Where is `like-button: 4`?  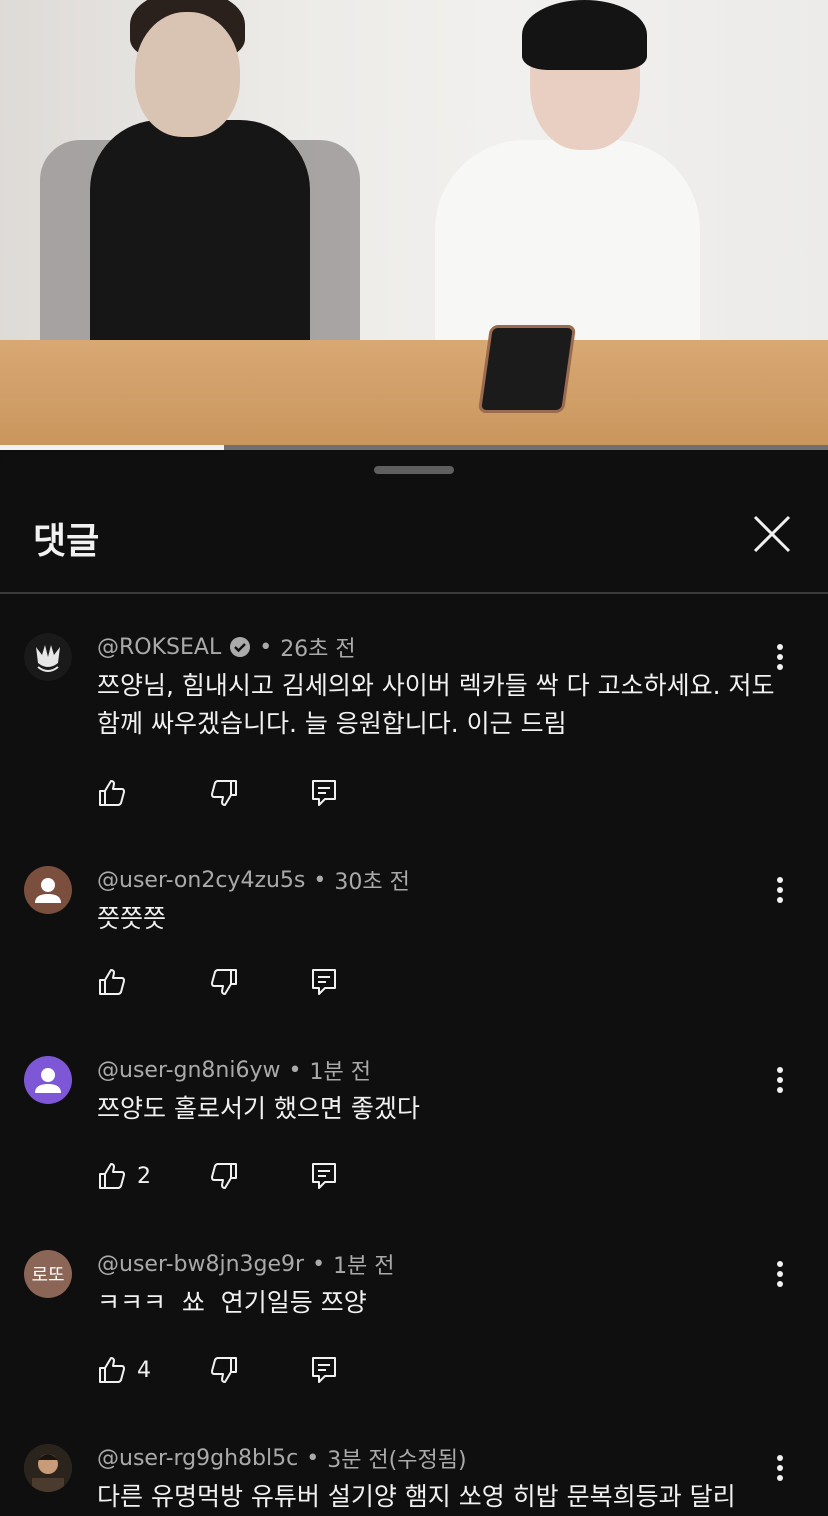 like-button: 4 is located at coordinates (153, 1370).